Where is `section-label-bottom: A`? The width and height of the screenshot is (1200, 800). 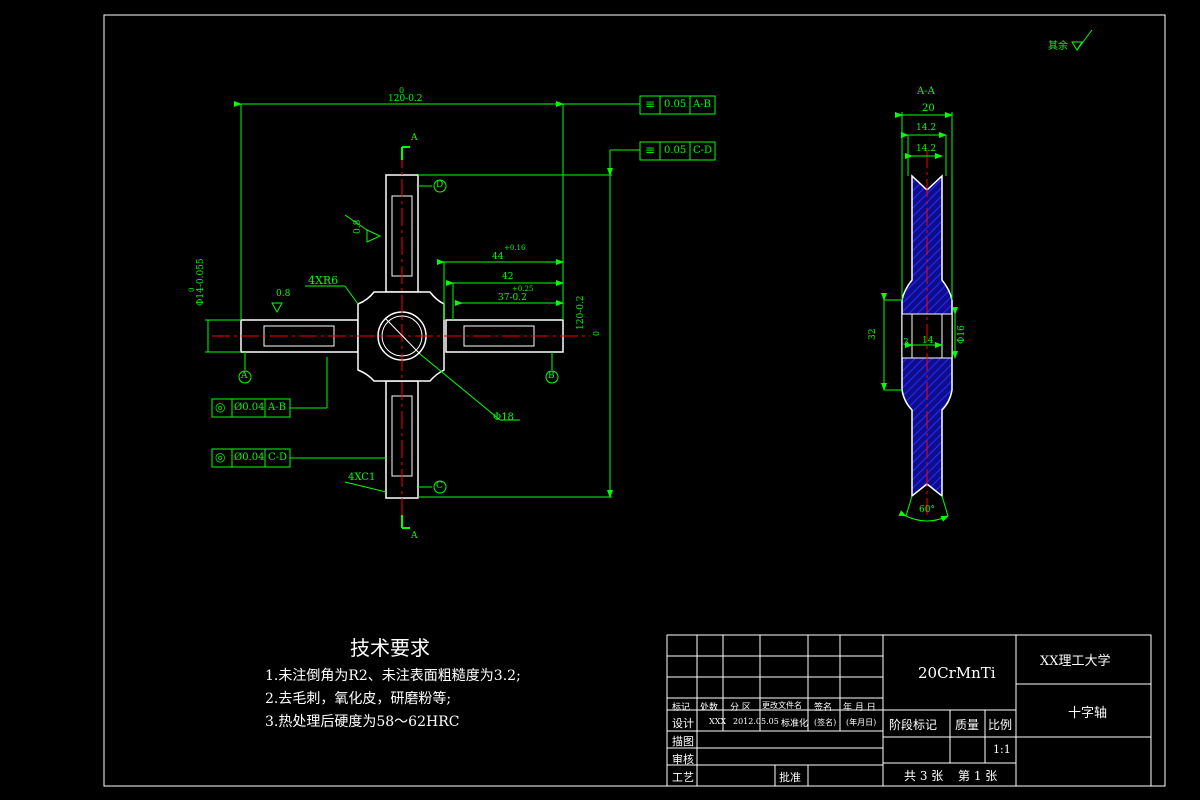 section-label-bottom: A is located at coordinates (414, 536).